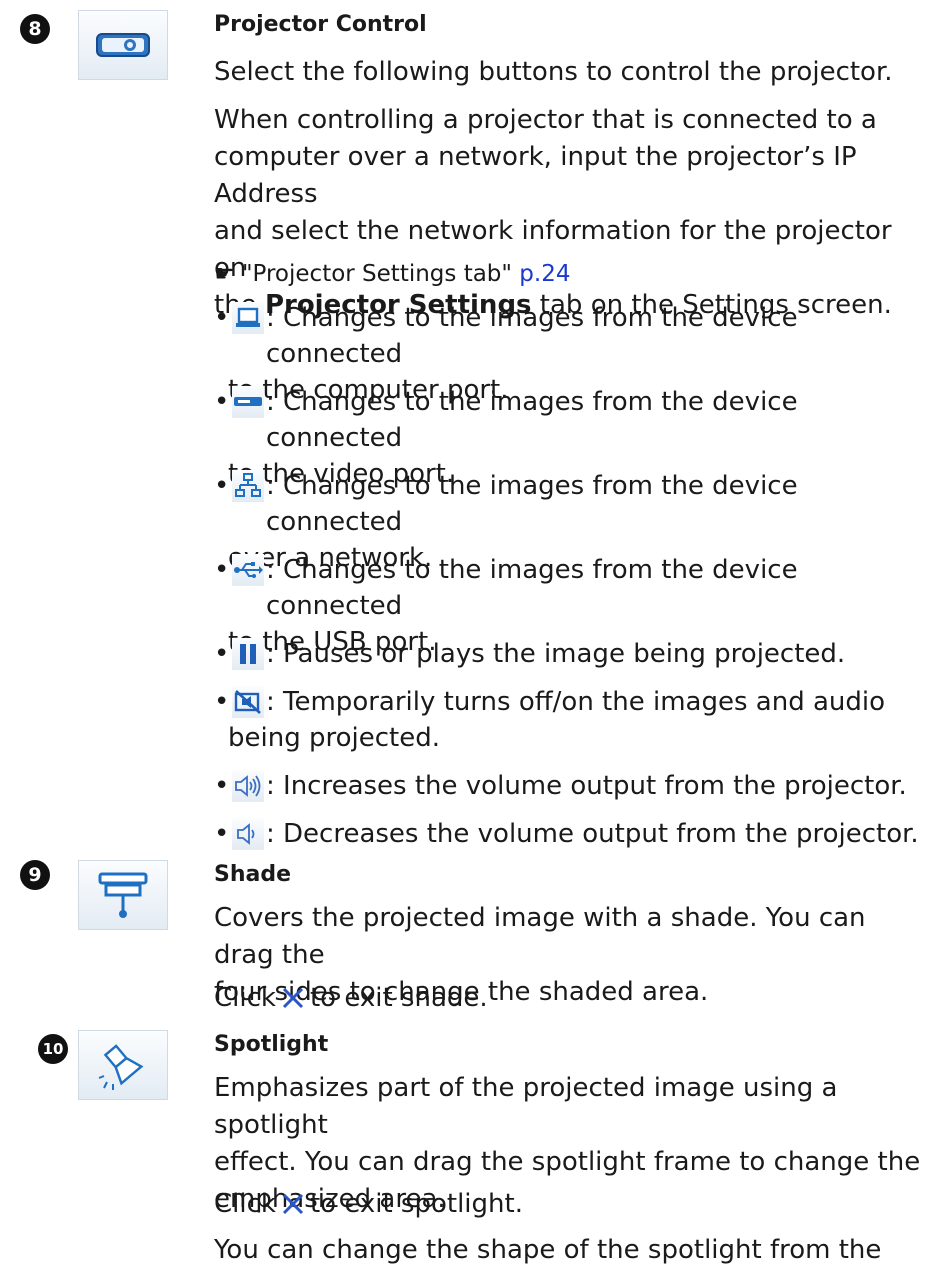 The height and width of the screenshot is (1269, 940). Describe the element at coordinates (248, 786) in the screenshot. I see `volume-up-icon` at that location.